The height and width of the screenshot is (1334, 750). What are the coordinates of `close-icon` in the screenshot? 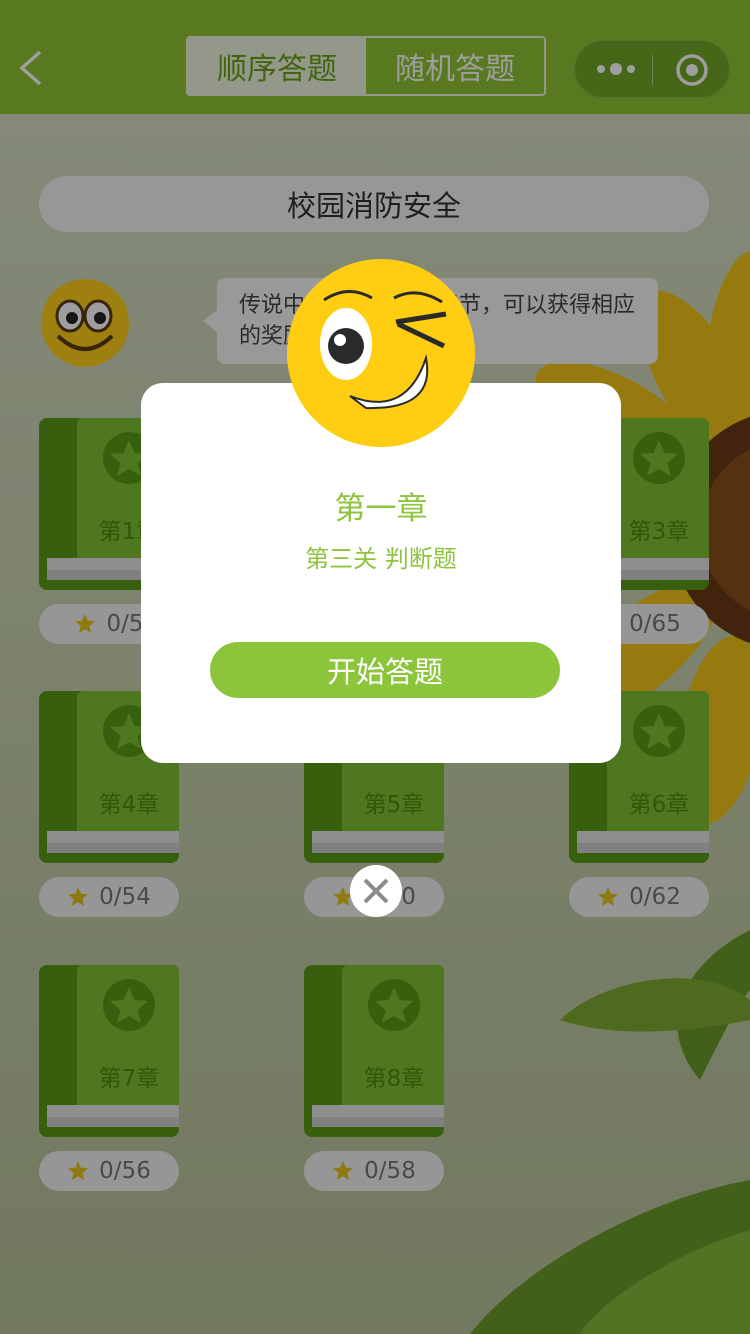 It's located at (376, 891).